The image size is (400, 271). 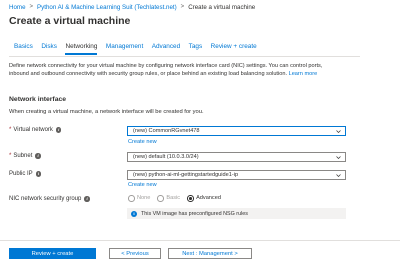 What do you see at coordinates (173, 198) in the screenshot?
I see `nsg-option-basic-label: Basic` at bounding box center [173, 198].